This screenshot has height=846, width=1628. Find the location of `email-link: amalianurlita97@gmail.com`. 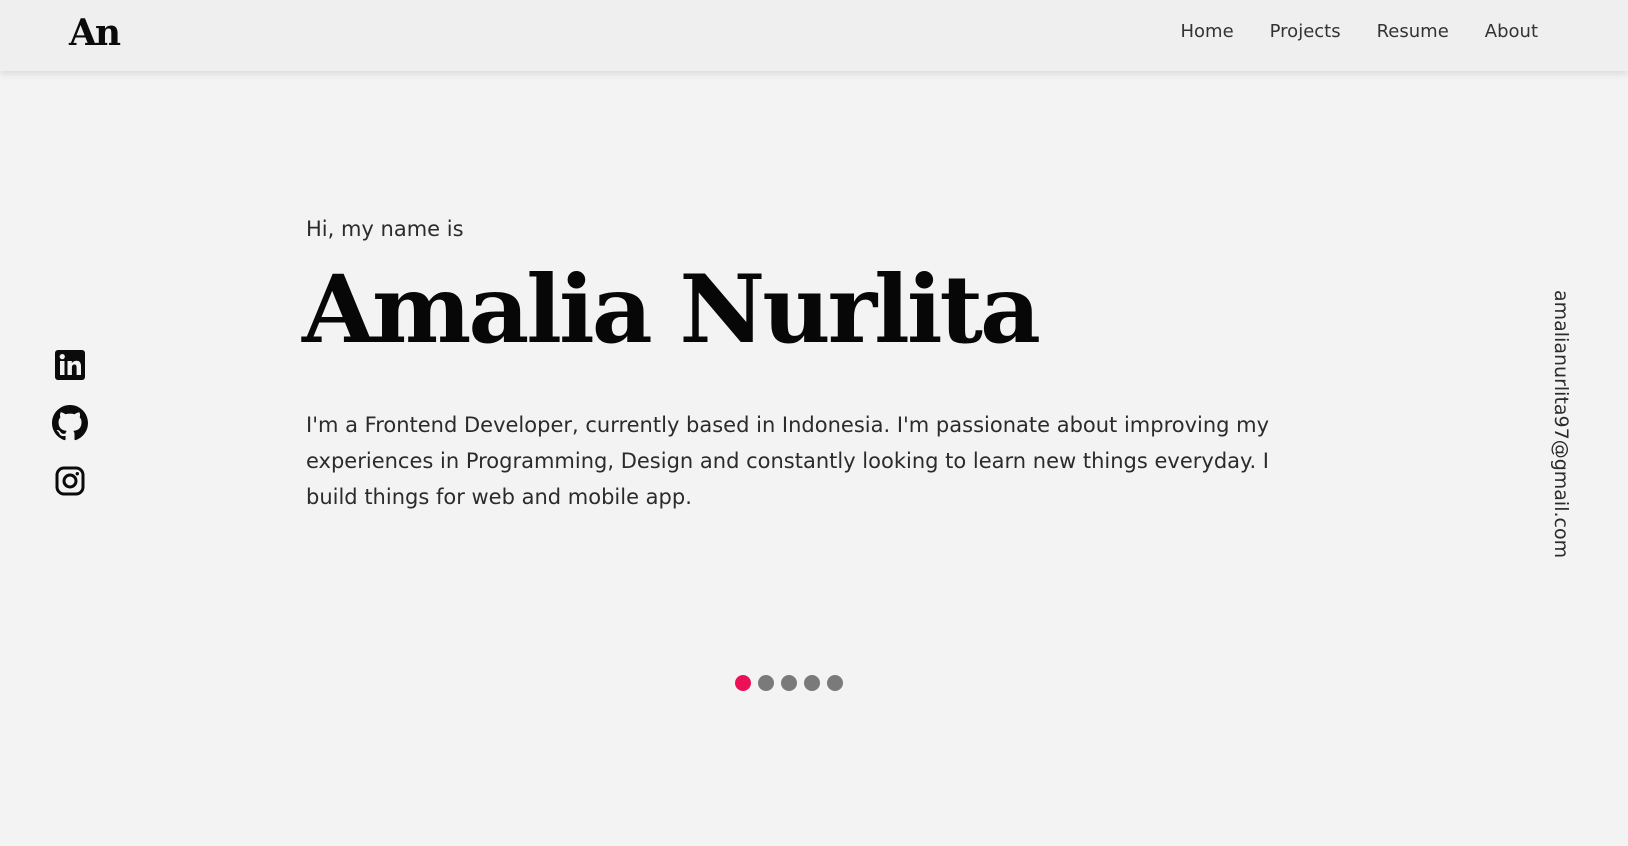

email-link: amalianurlita97@gmail.com is located at coordinates (1561, 424).